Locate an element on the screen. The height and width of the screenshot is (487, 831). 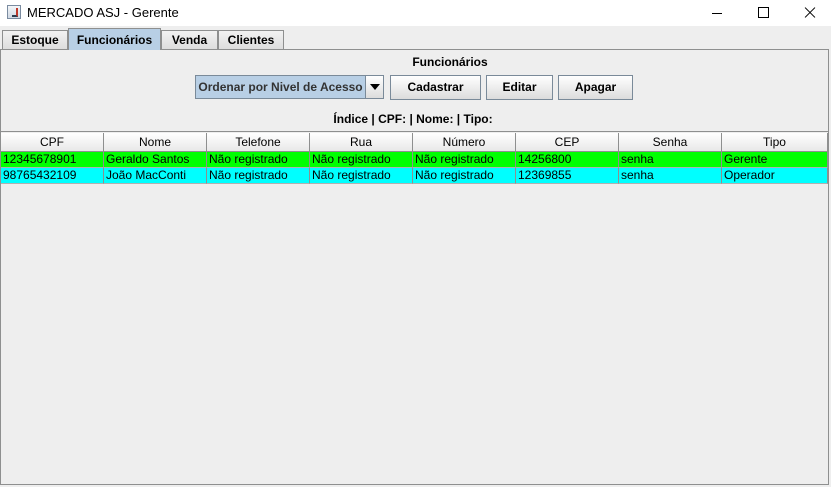
column-header-telefone: Telefone is located at coordinates (258, 142).